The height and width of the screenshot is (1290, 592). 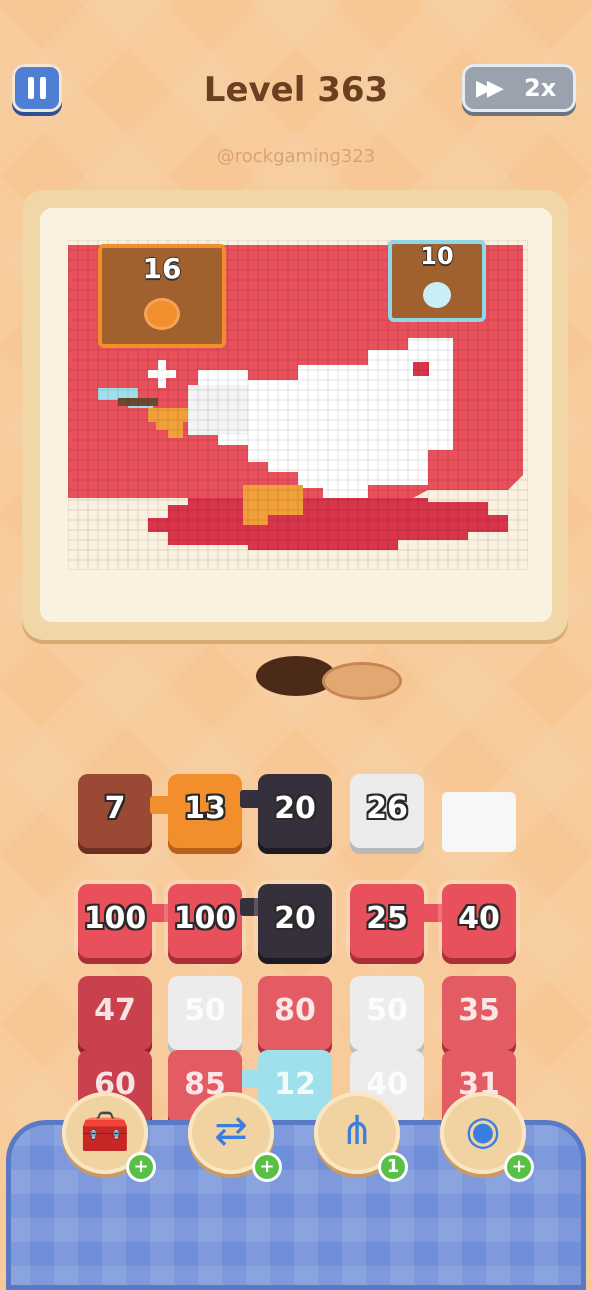 I want to click on booster-badge: 1, so click(x=393, y=1167).